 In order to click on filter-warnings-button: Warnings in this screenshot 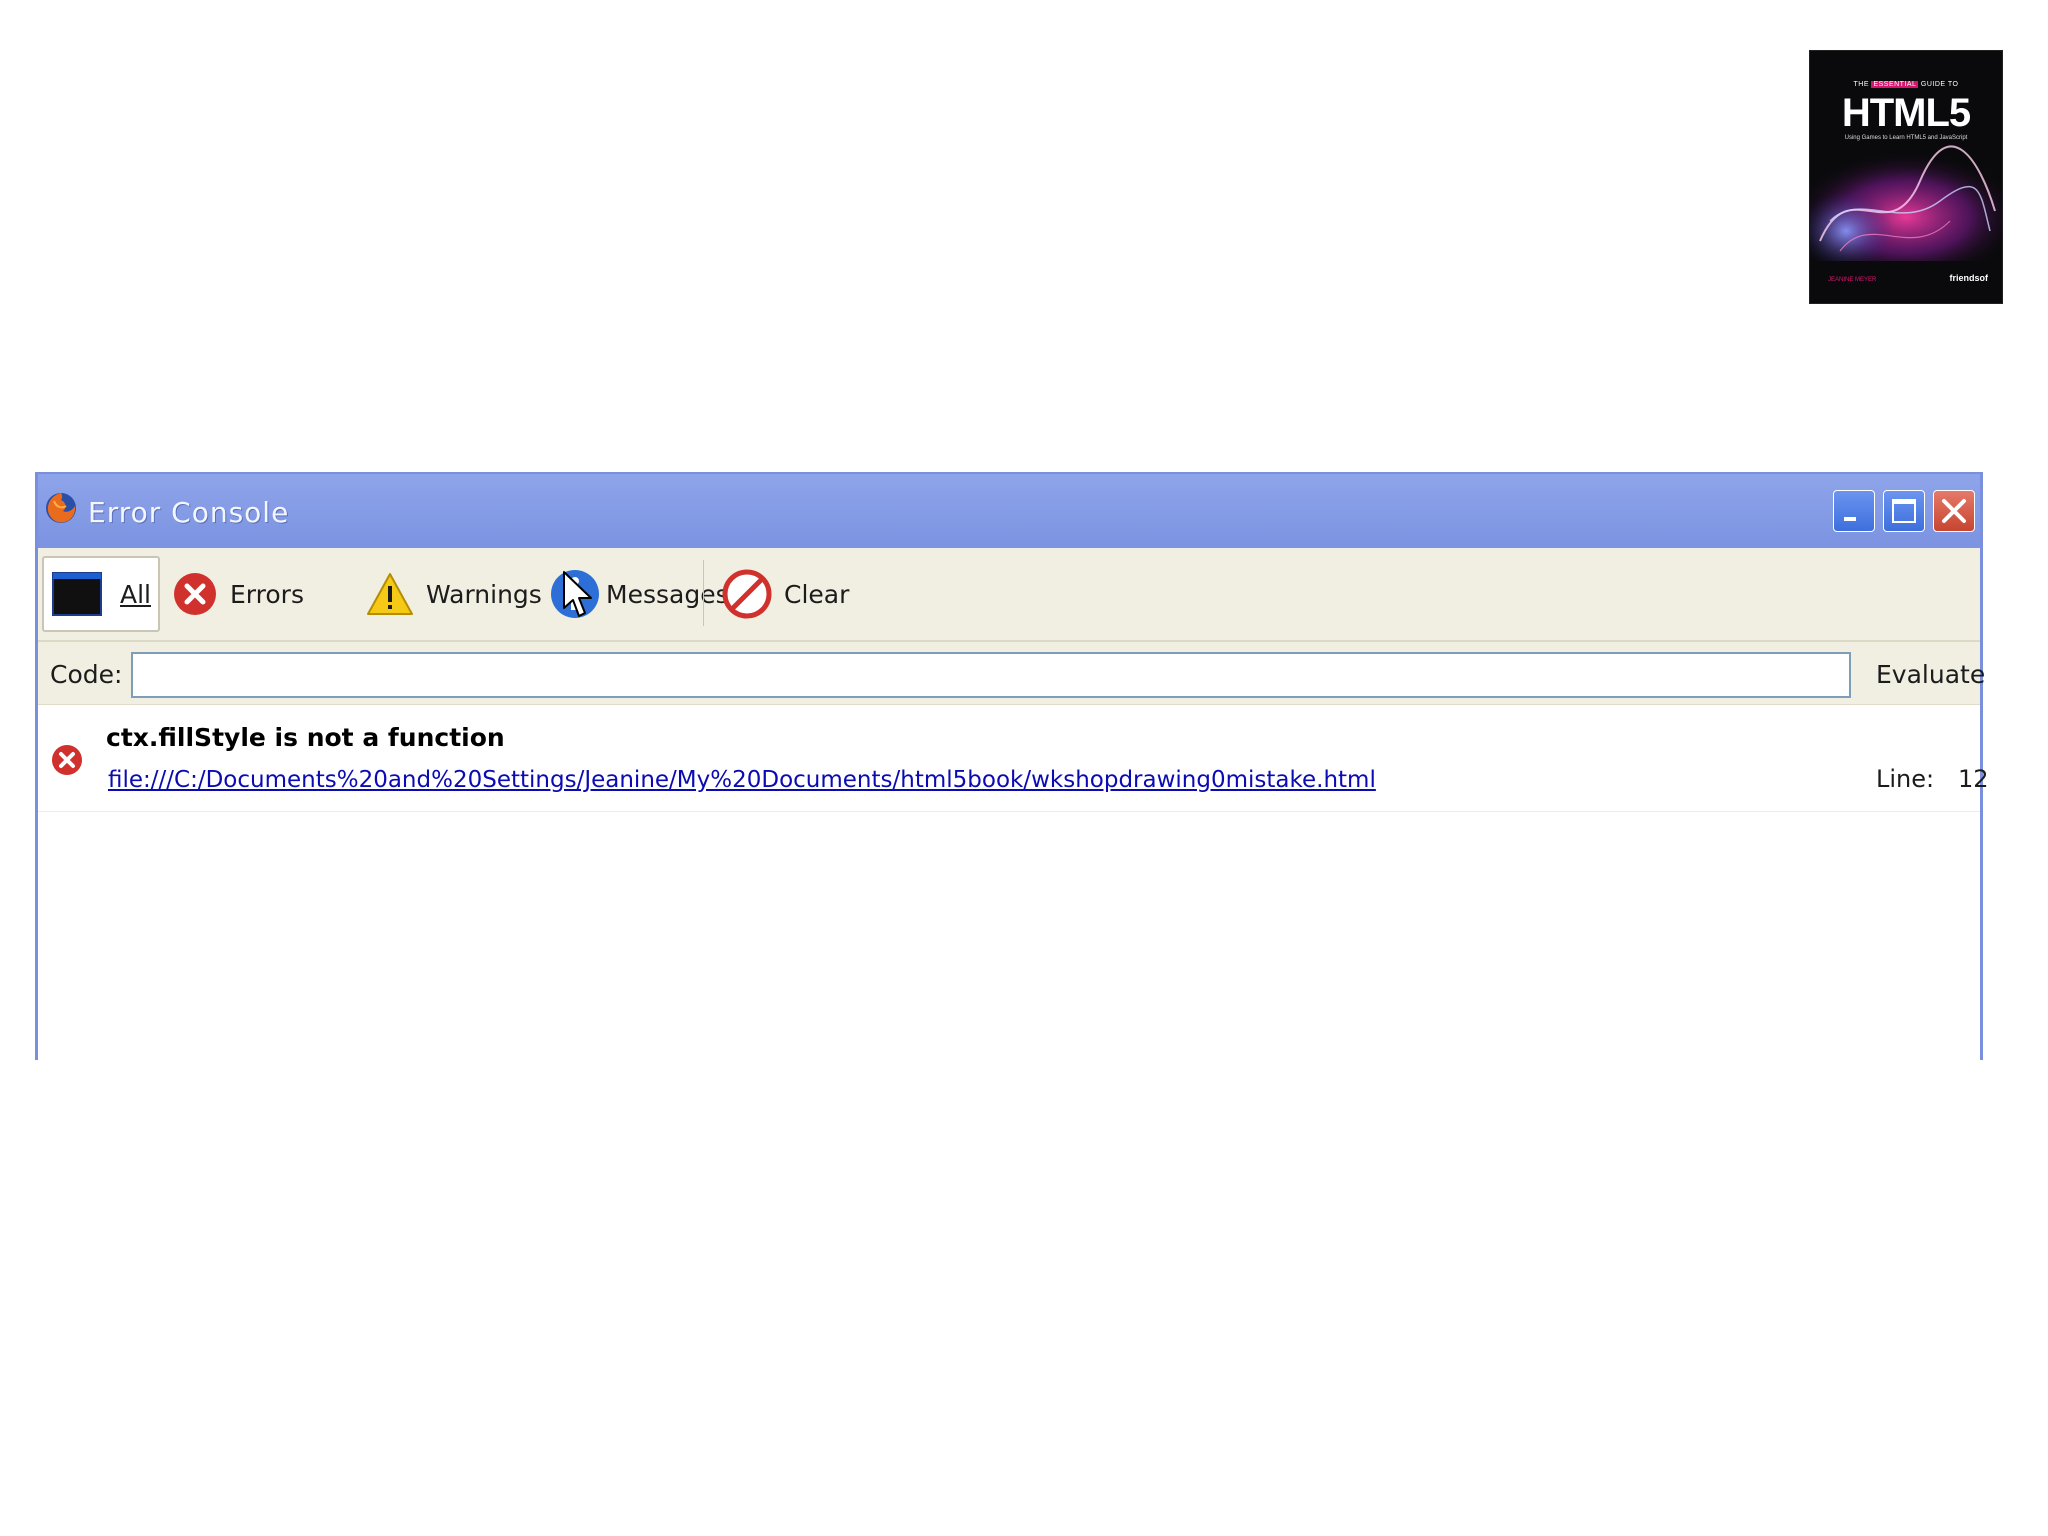, I will do `click(454, 594)`.